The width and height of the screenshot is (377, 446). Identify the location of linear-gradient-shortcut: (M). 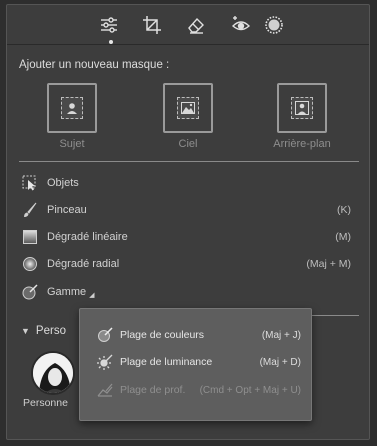
(343, 237).